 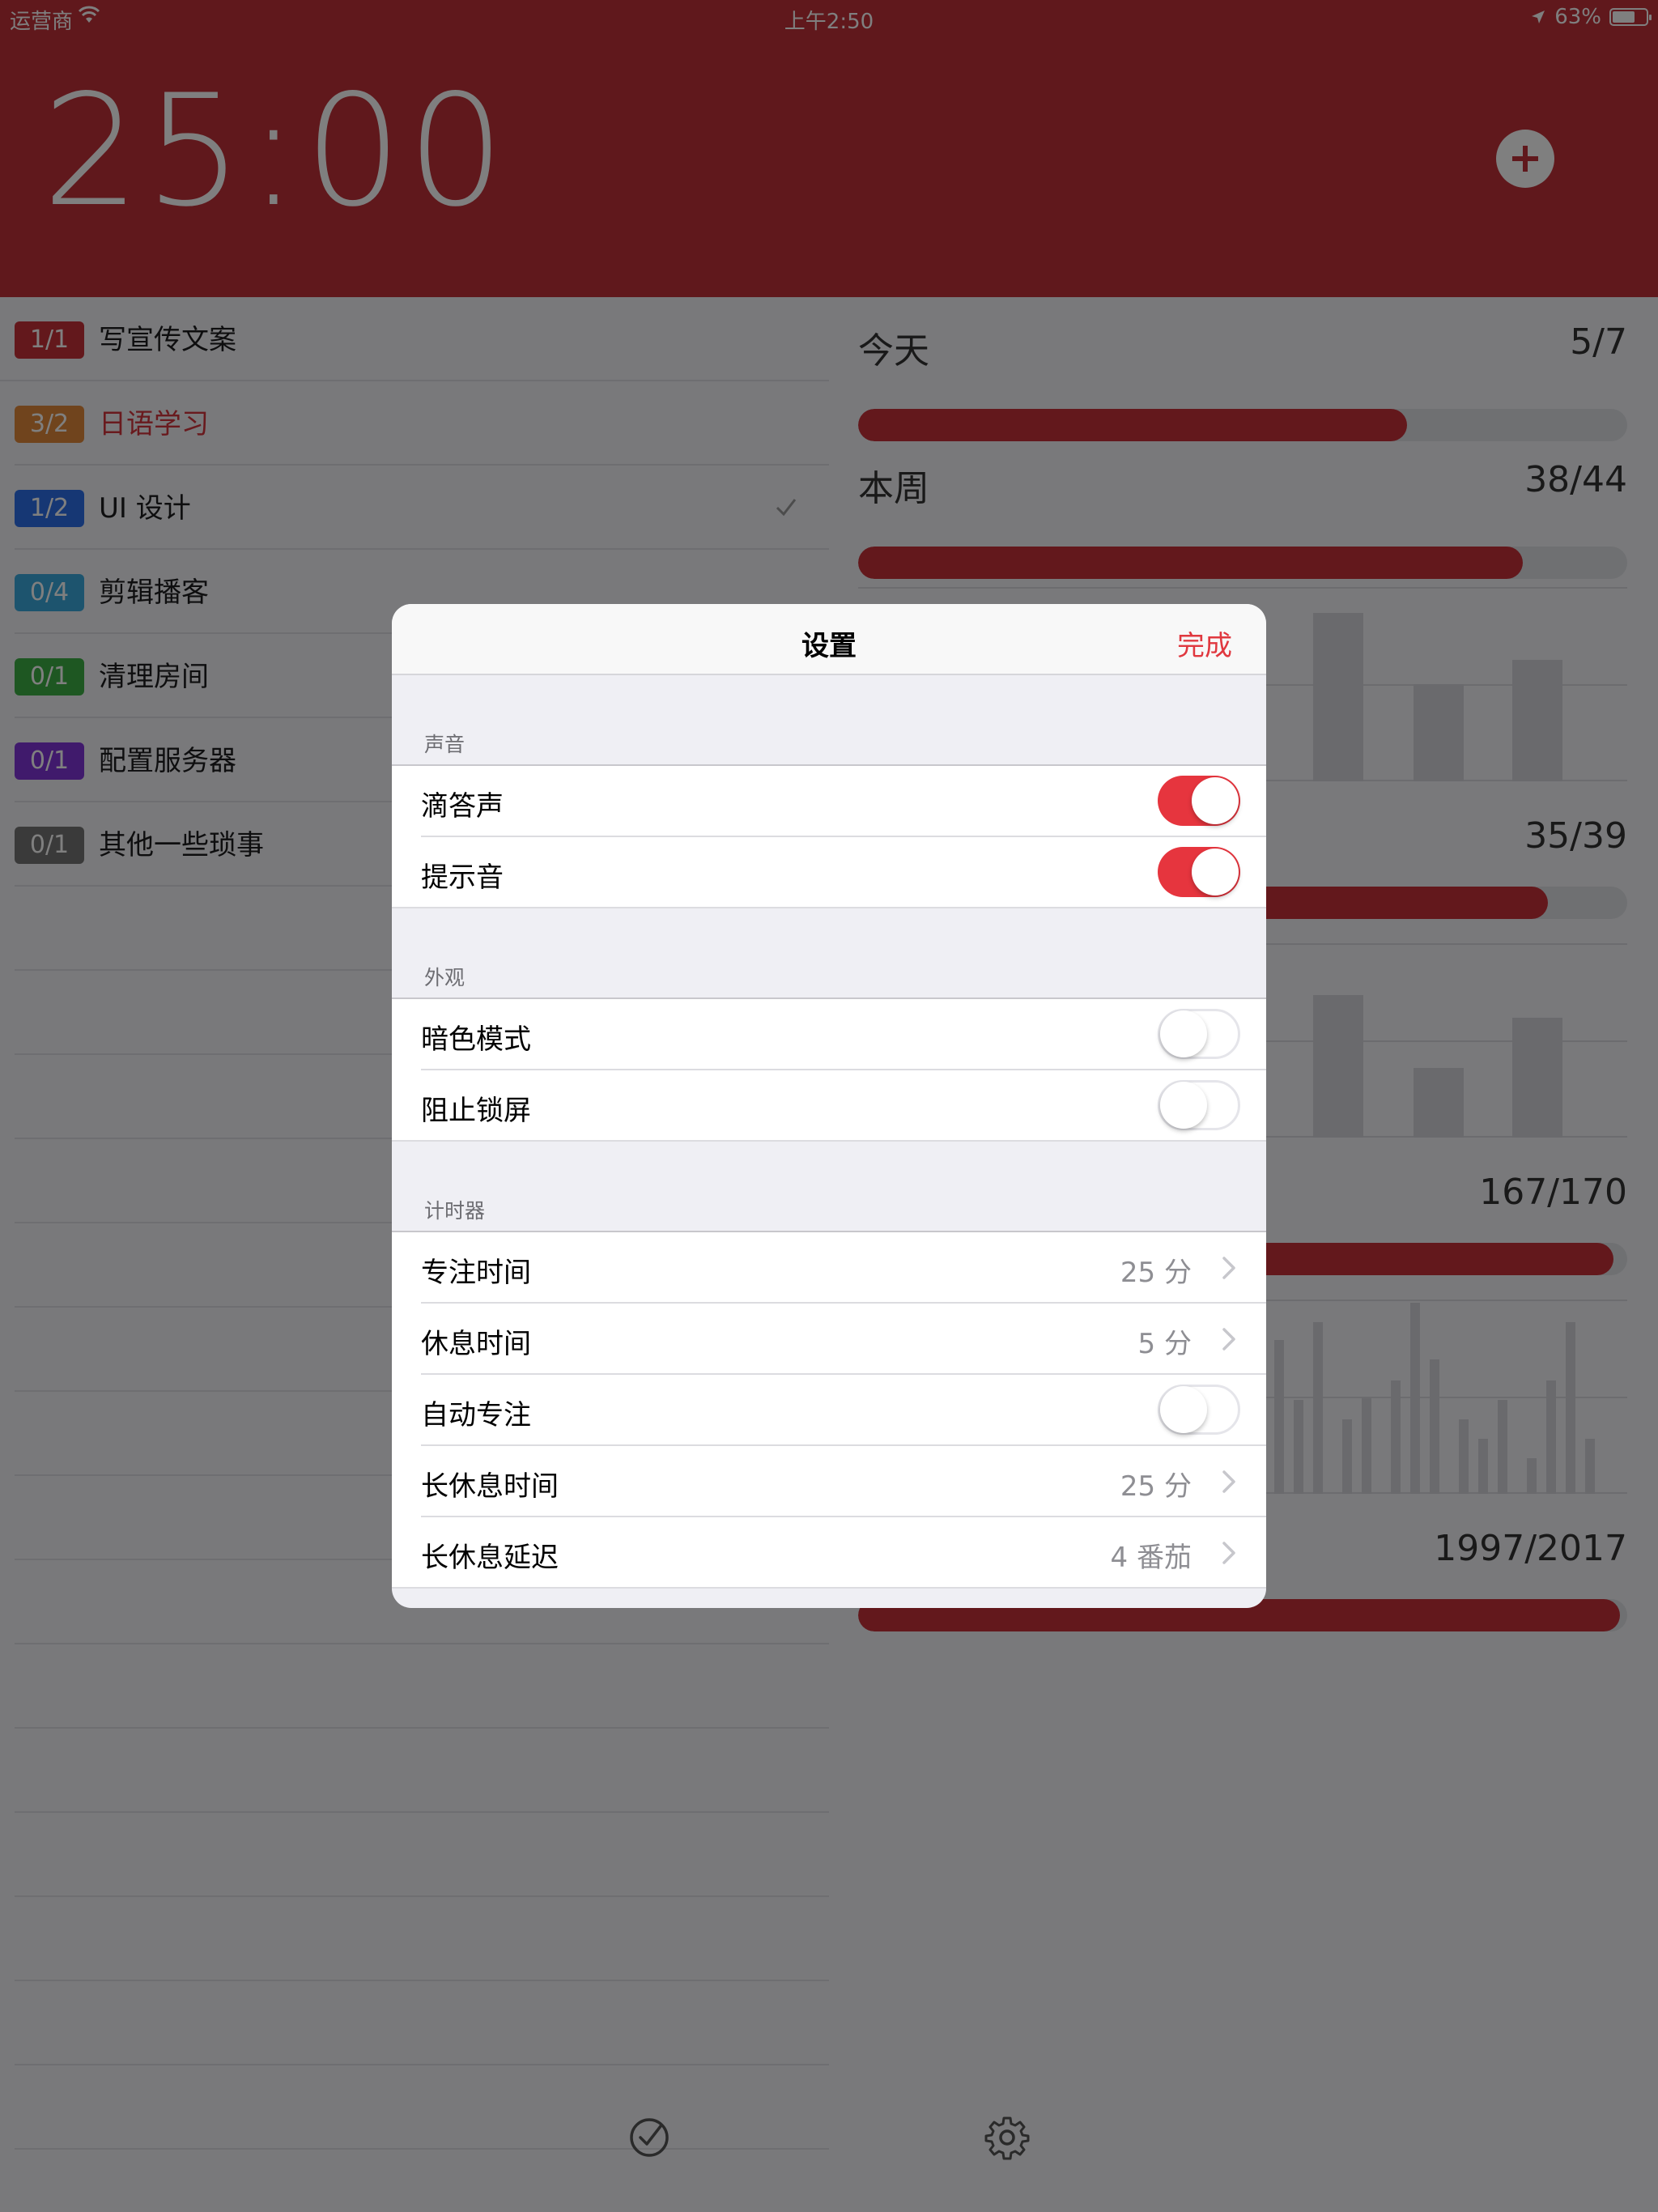 I want to click on row-label: 长休息延迟, so click(x=490, y=1558).